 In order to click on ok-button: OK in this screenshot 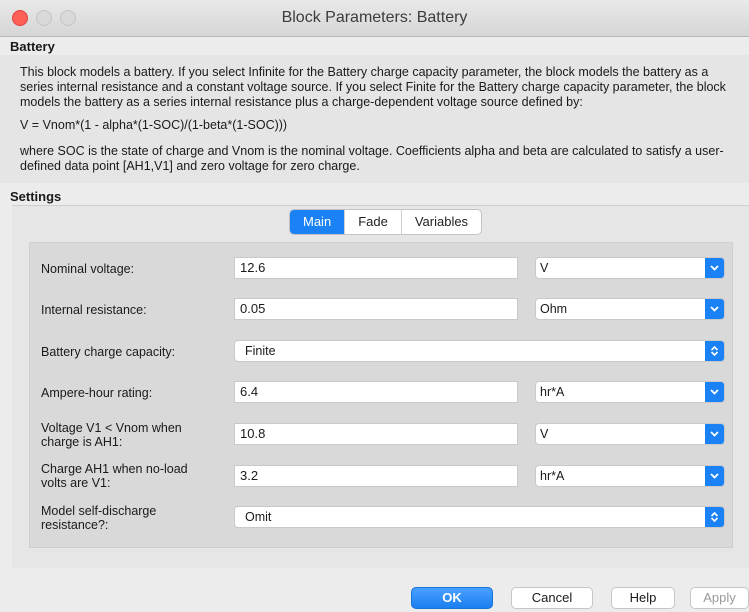, I will do `click(452, 598)`.